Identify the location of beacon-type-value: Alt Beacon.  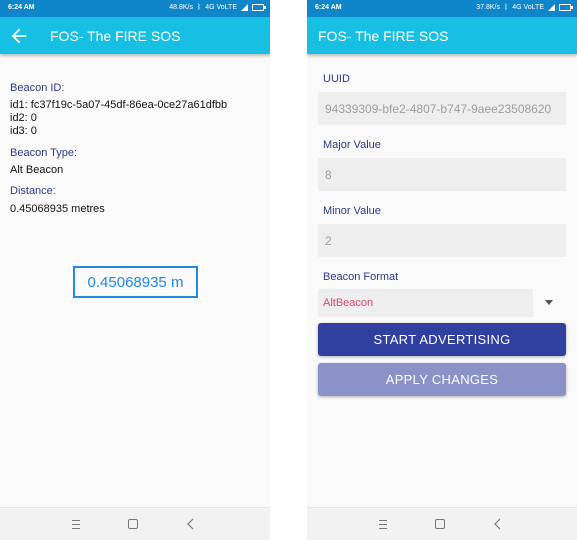
(37, 170).